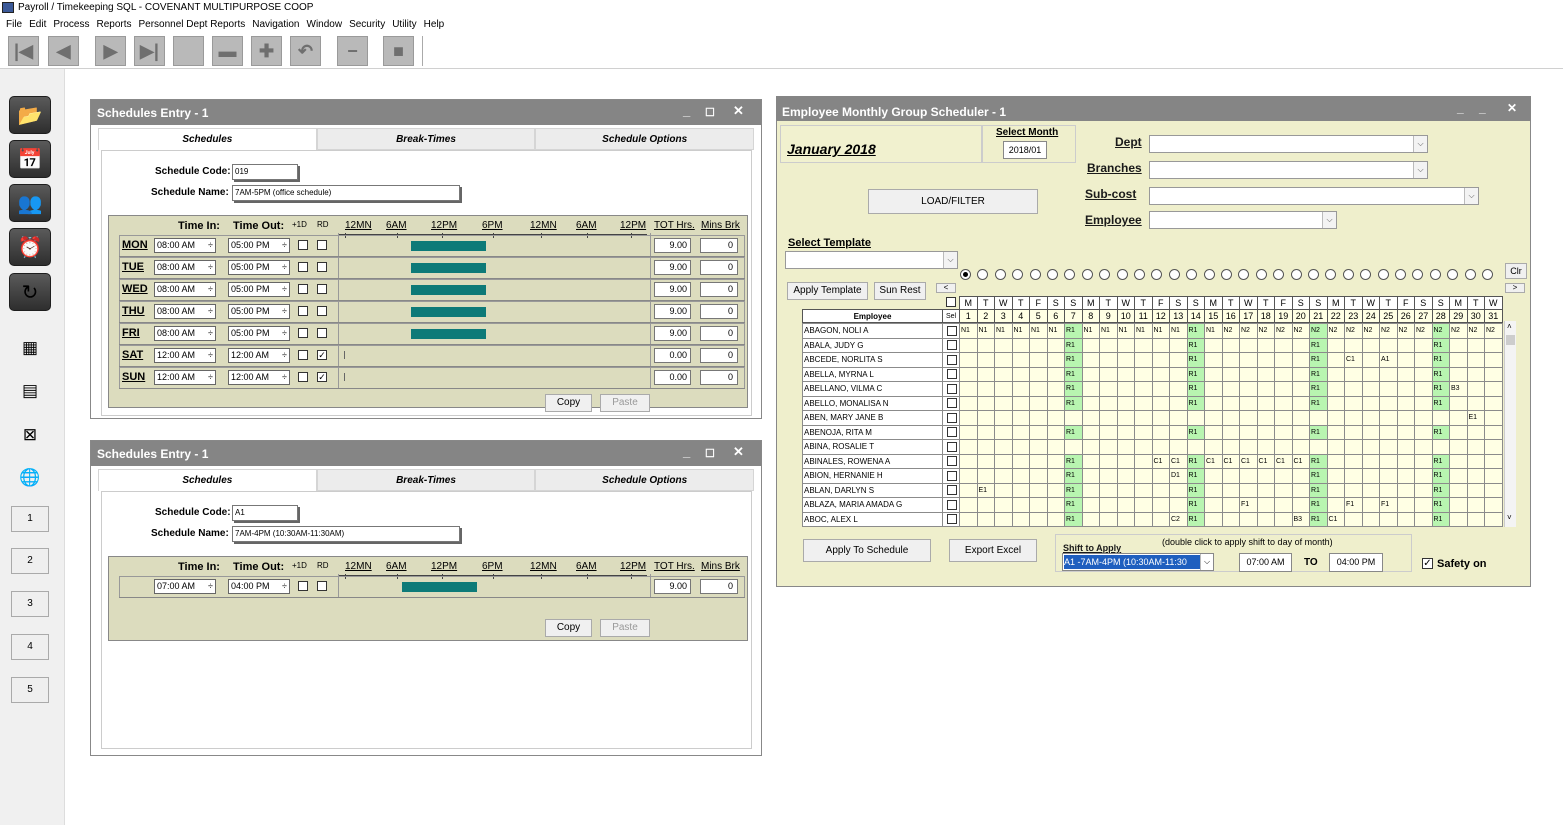 Image resolution: width=1563 pixels, height=825 pixels. I want to click on time-in-field: 12:00 AM, so click(185, 377).